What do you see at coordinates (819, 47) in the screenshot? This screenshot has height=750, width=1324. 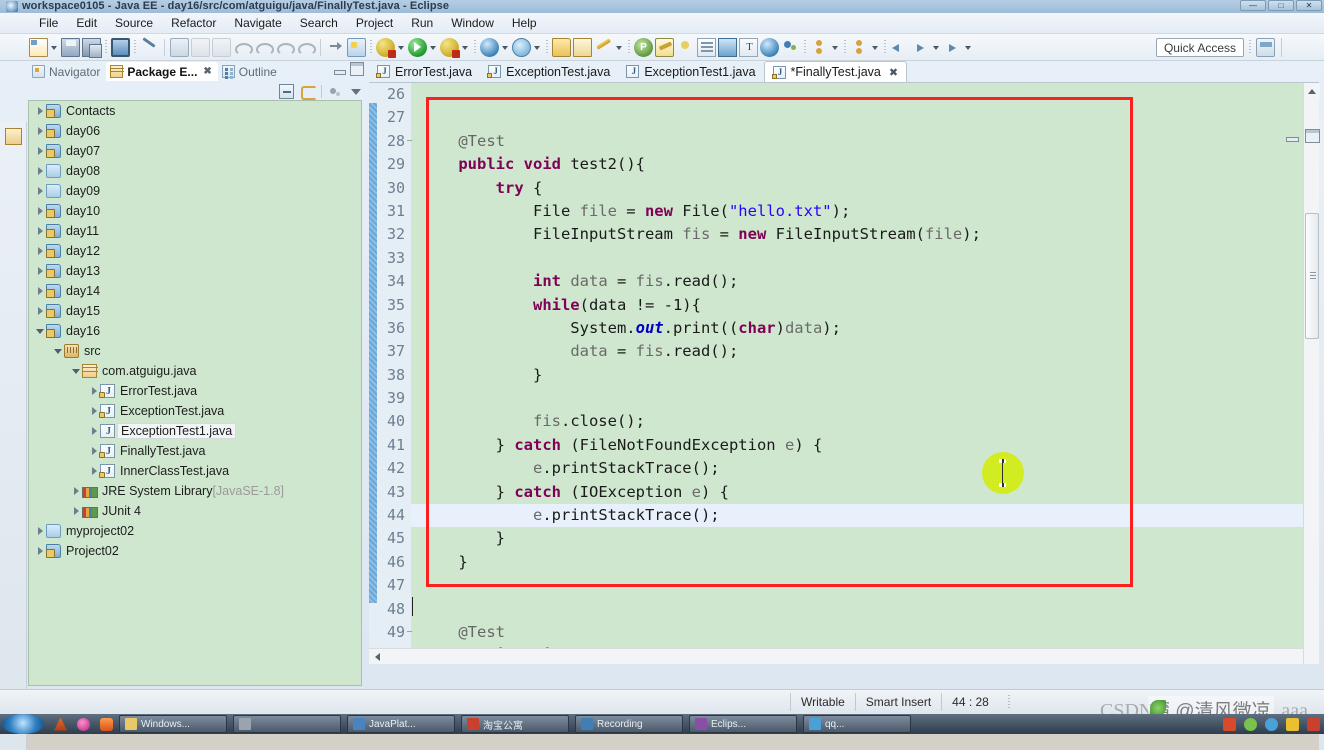 I see `users-icon` at bounding box center [819, 47].